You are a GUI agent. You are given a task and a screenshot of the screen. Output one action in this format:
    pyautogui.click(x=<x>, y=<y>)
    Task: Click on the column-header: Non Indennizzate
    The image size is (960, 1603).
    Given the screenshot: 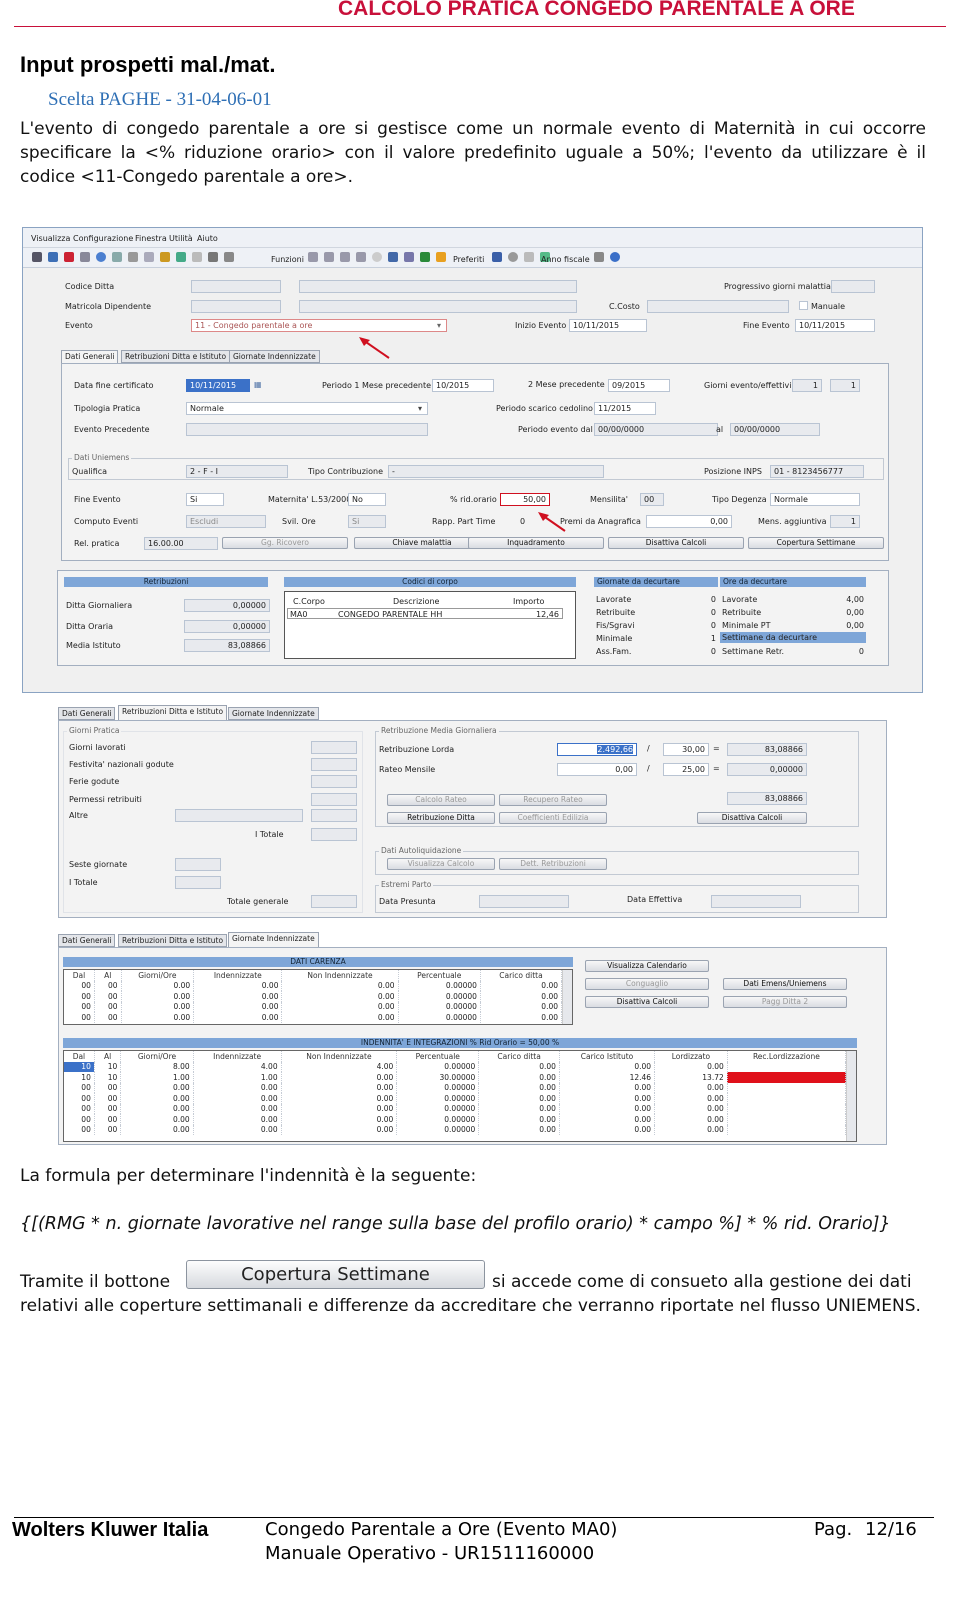 What is the action you would take?
    pyautogui.click(x=339, y=1056)
    